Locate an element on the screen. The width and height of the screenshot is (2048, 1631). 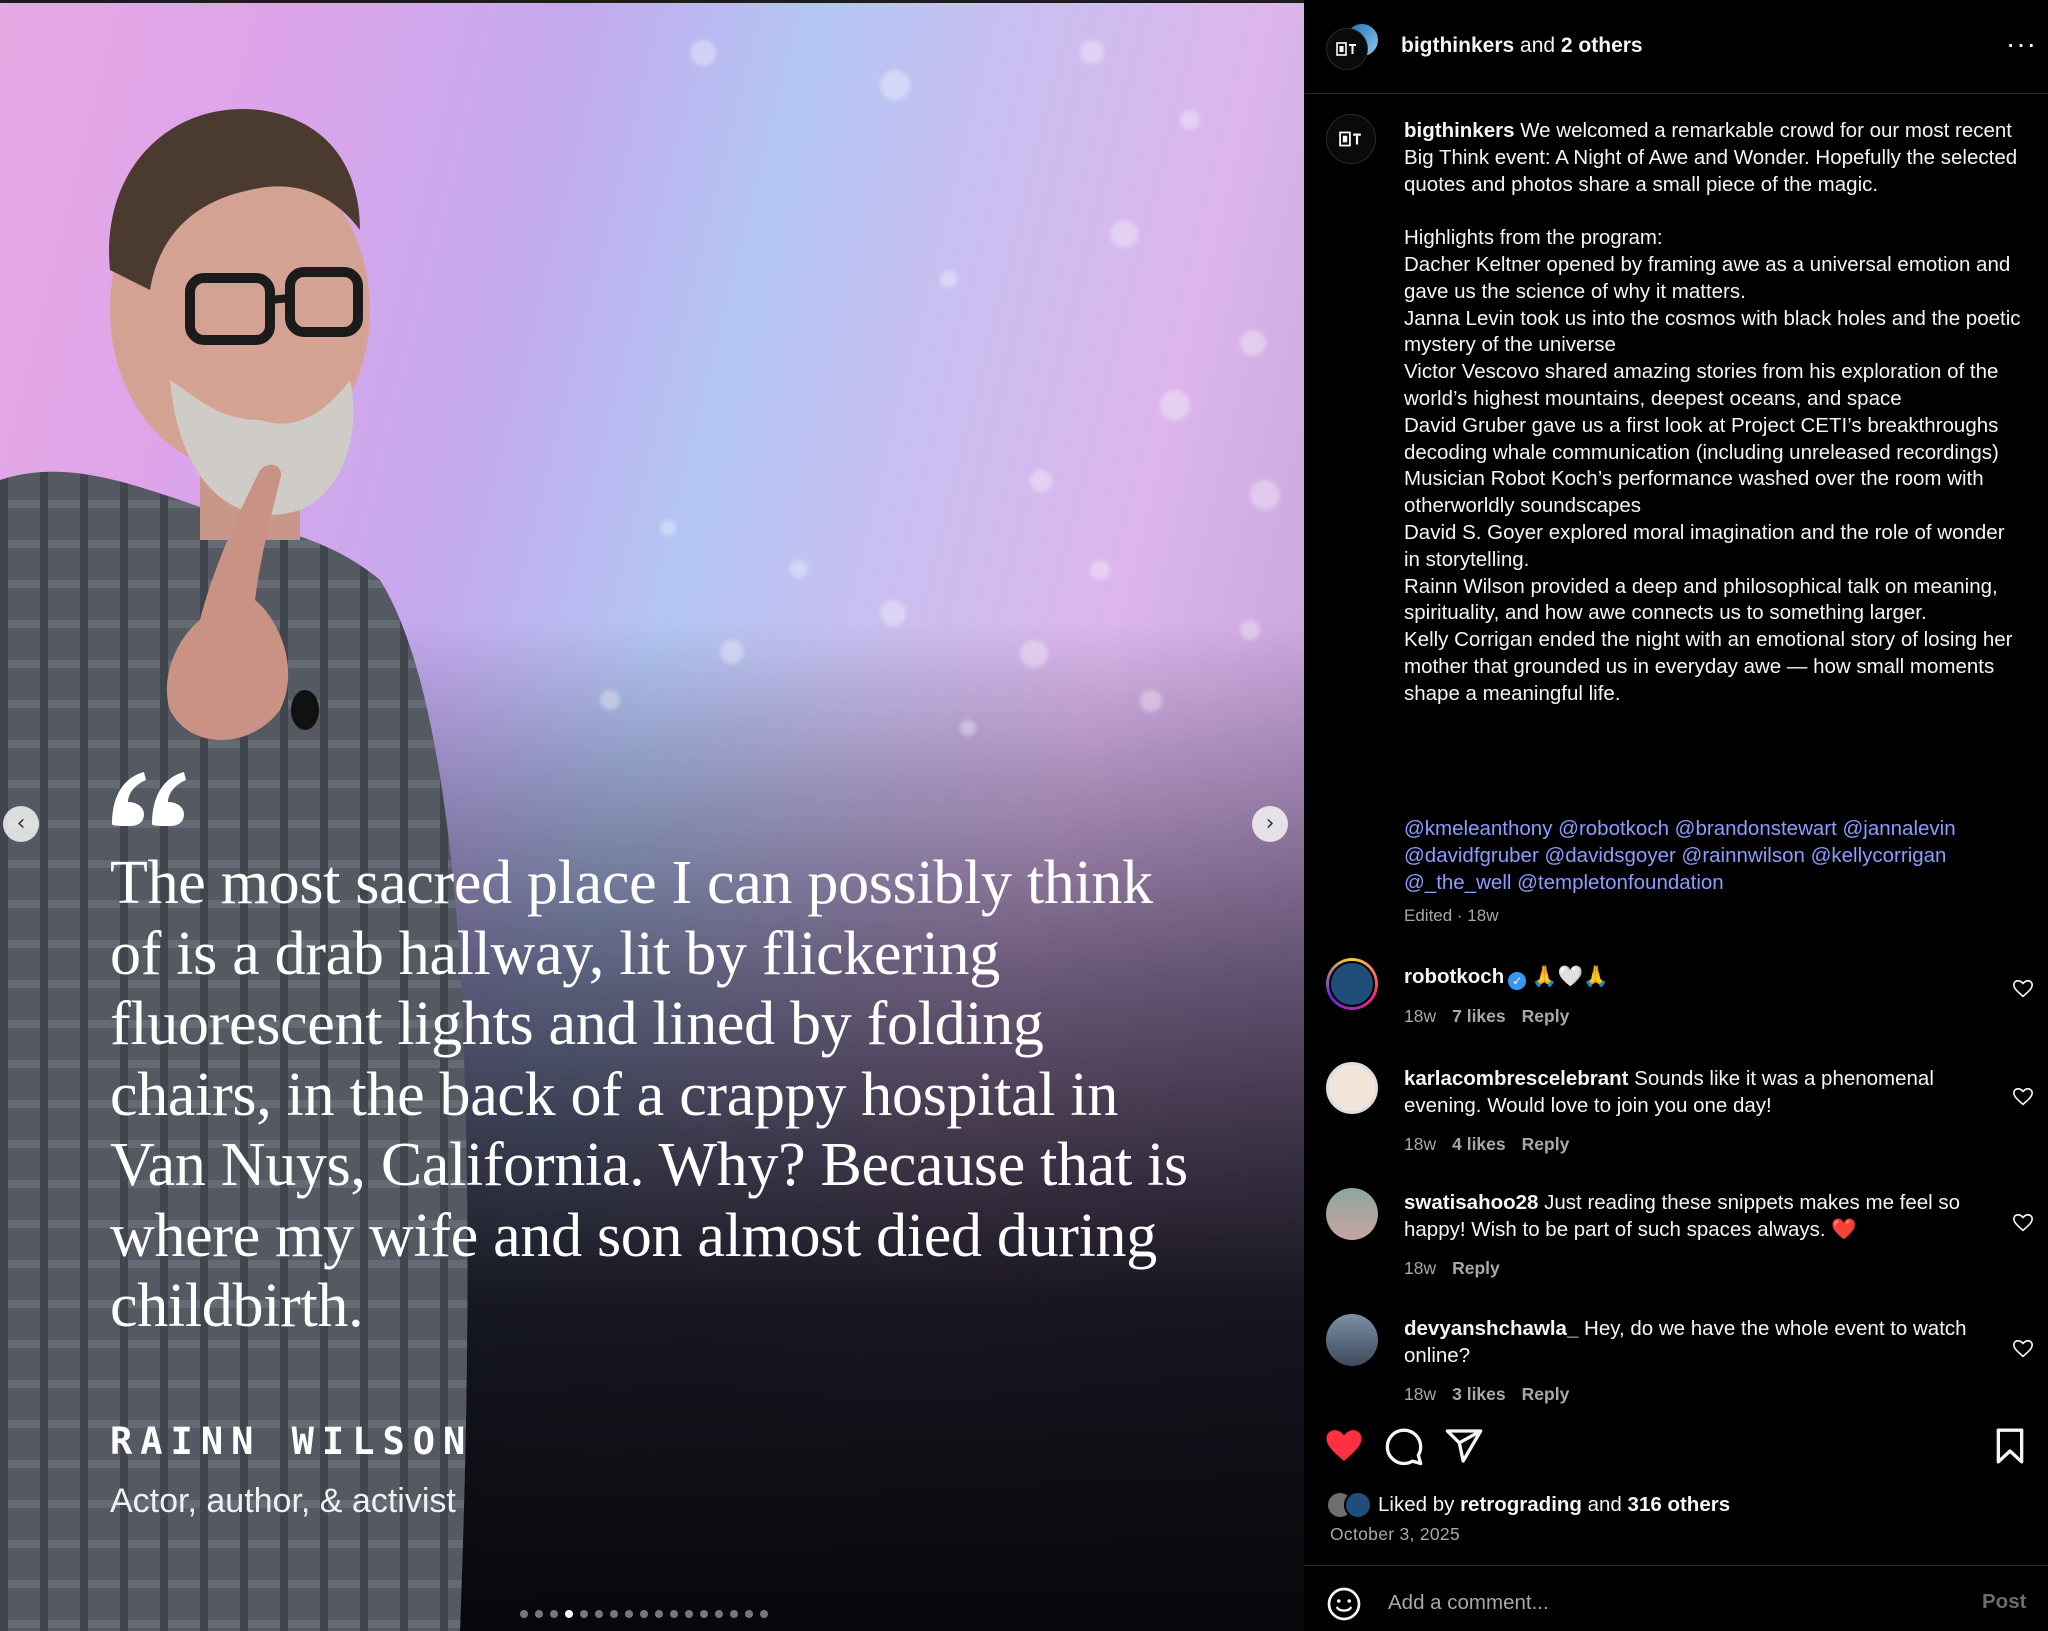
bookmark-icon is located at coordinates (2010, 1446).